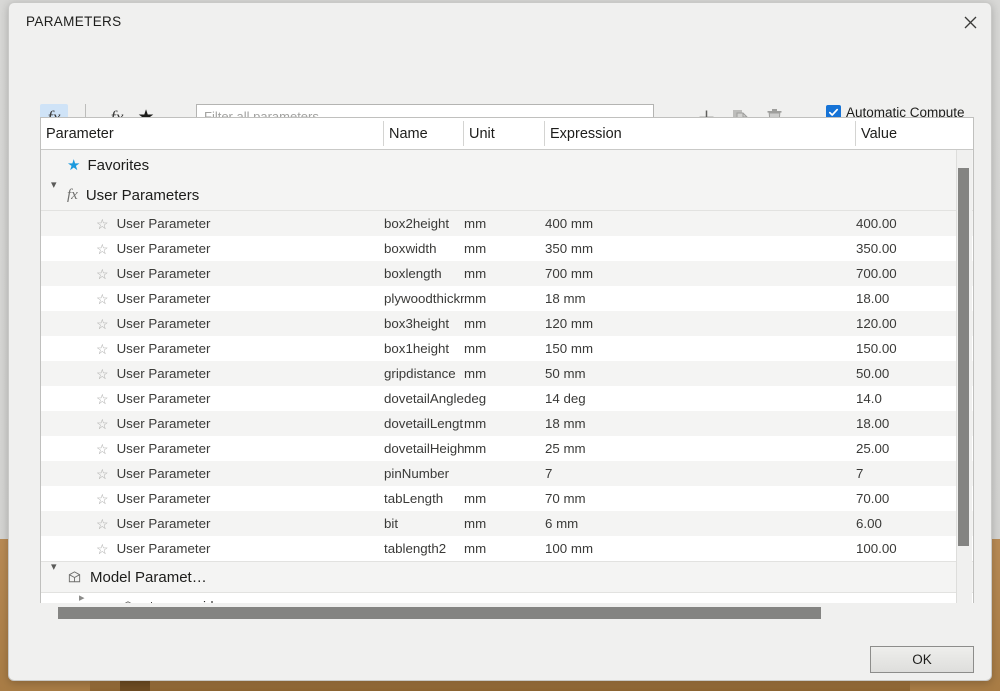  Describe the element at coordinates (970, 22) in the screenshot. I see `close-icon` at that location.